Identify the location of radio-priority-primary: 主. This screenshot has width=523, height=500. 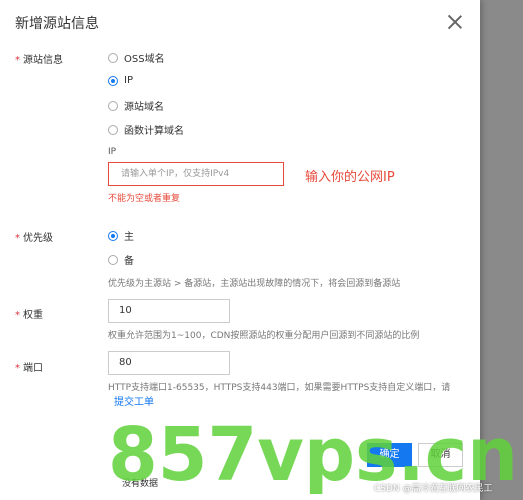
(121, 235).